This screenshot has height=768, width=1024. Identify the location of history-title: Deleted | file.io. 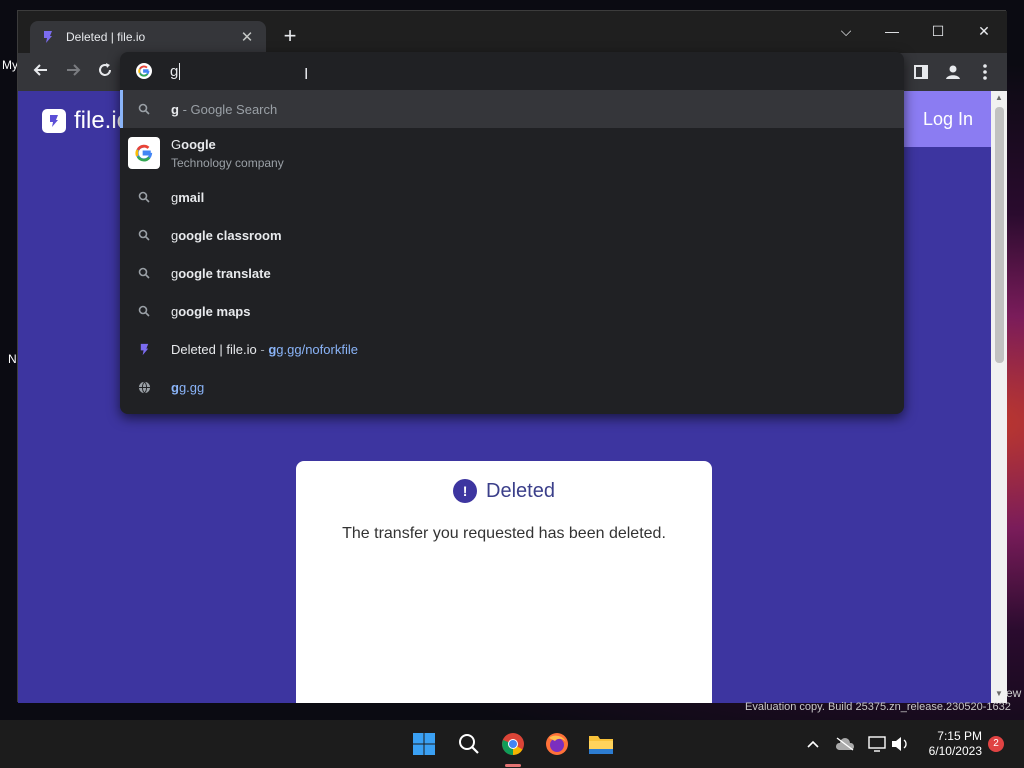
(214, 349).